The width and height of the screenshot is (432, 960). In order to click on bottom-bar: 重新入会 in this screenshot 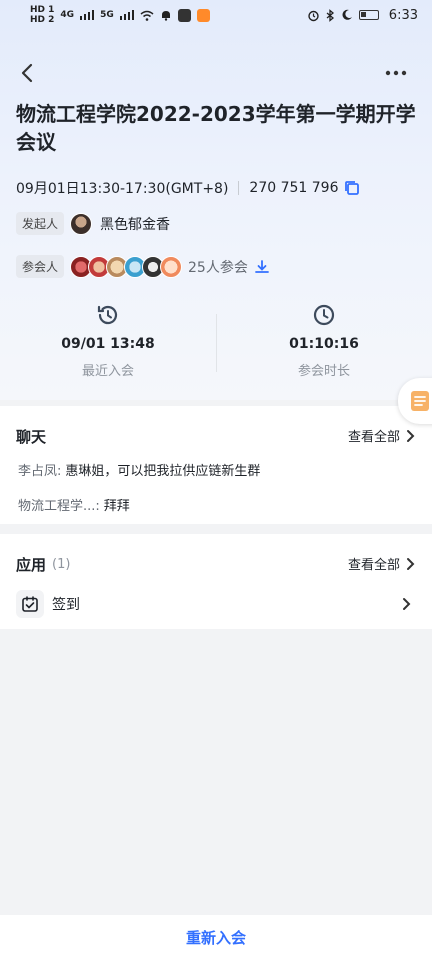, I will do `click(216, 937)`.